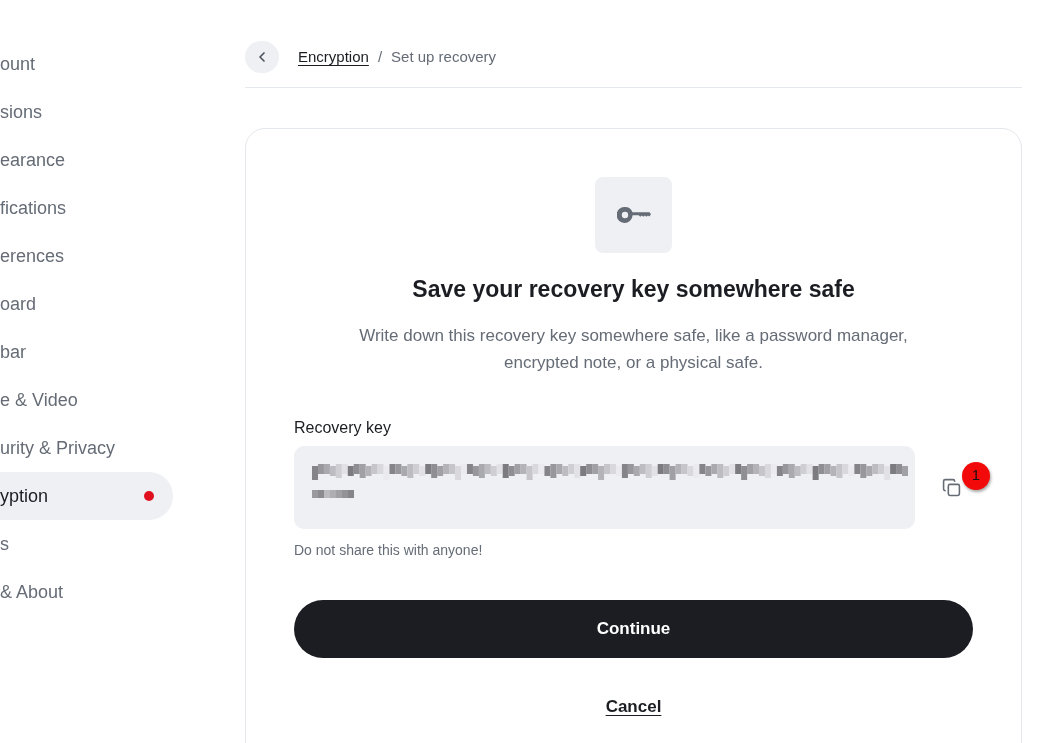 This screenshot has height=743, width=1043. Describe the element at coordinates (633, 289) in the screenshot. I see `card-title: Save your recovery key somewhere safe` at that location.